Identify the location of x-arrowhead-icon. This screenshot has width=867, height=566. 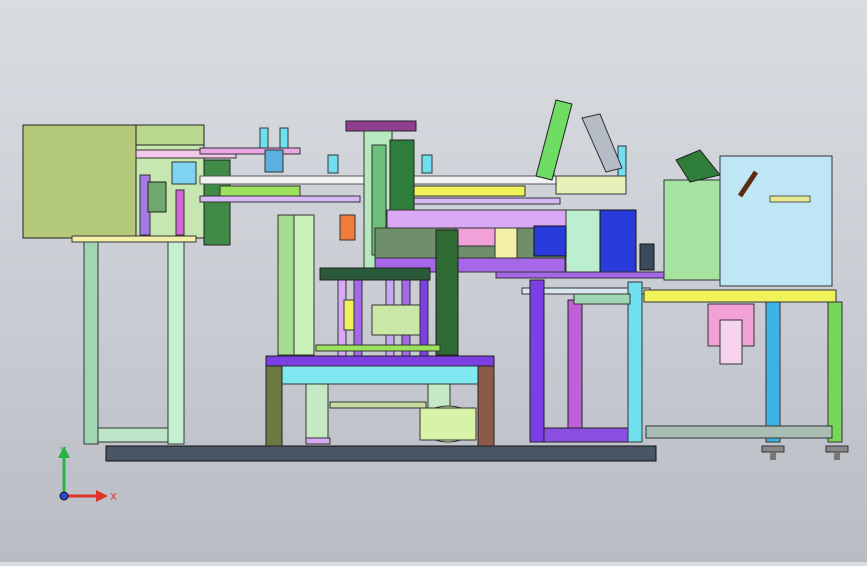
(102, 496).